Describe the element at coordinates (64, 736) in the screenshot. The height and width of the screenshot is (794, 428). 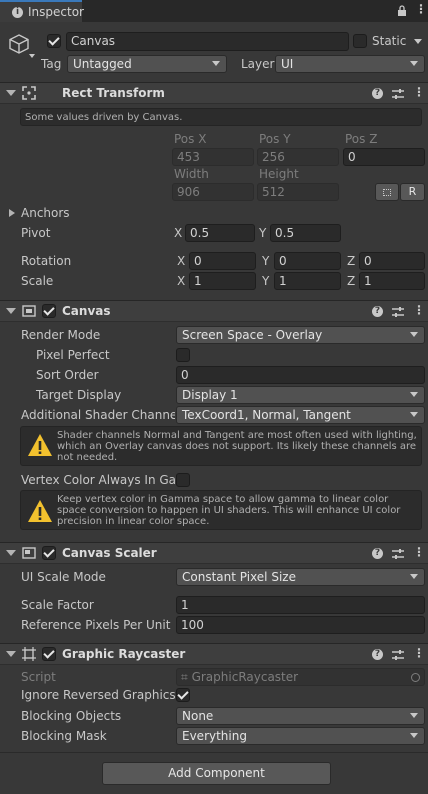
I see `blocking-mask-label: Blocking Mask` at that location.